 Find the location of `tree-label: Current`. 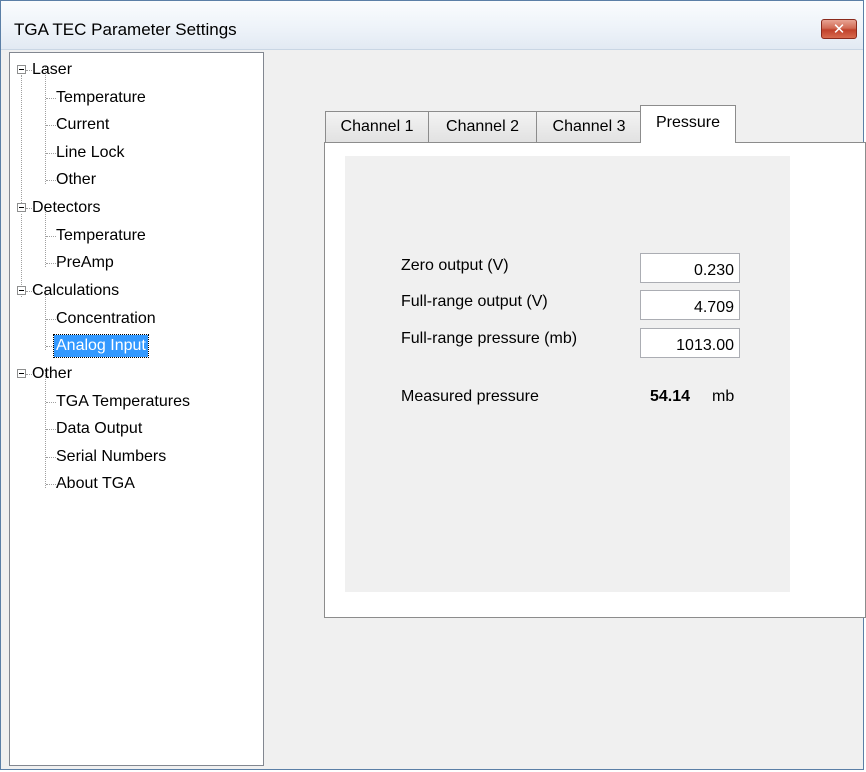

tree-label: Current is located at coordinates (82, 125).